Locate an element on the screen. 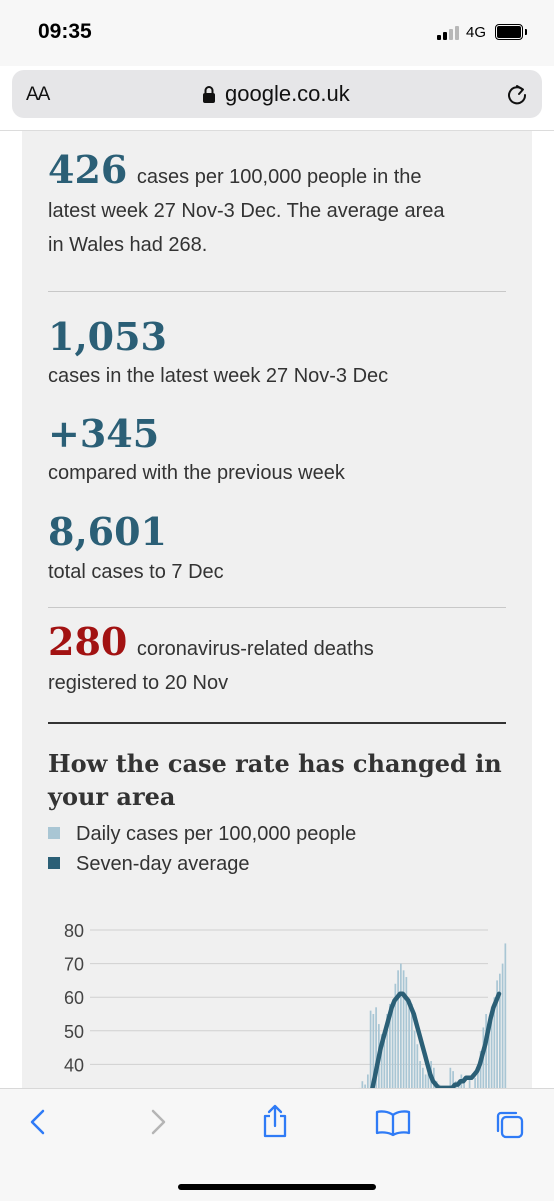 Image resolution: width=554 pixels, height=1201 pixels. total-text: total cases to 7 Dec is located at coordinates (136, 572).